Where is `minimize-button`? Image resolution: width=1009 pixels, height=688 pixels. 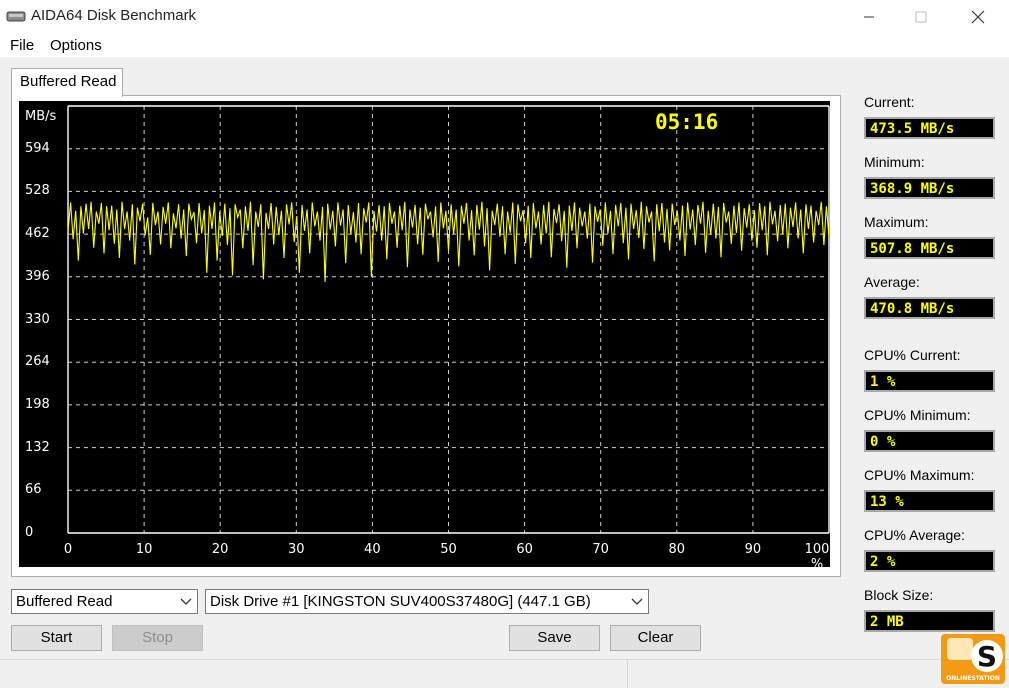
minimize-button is located at coordinates (869, 16).